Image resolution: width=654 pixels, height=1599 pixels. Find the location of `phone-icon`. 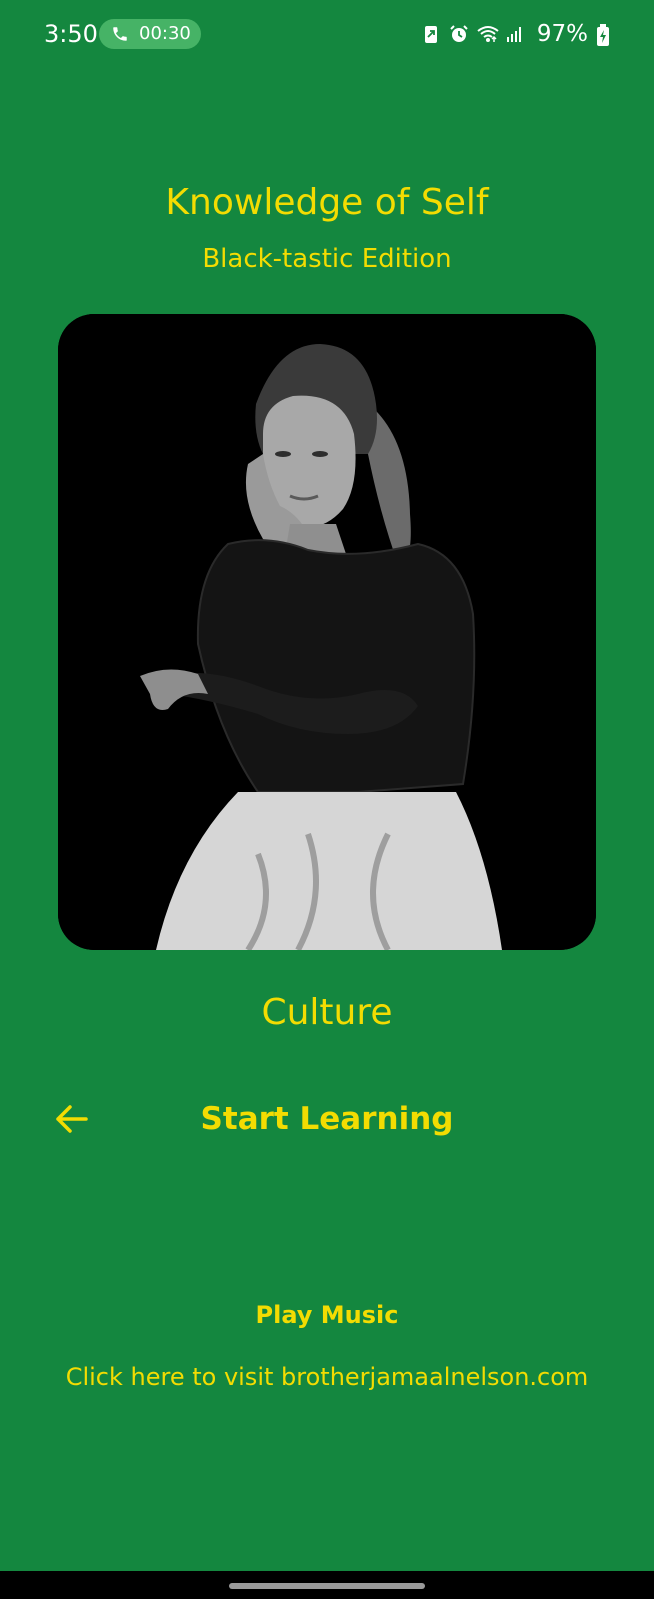

phone-icon is located at coordinates (120, 34).